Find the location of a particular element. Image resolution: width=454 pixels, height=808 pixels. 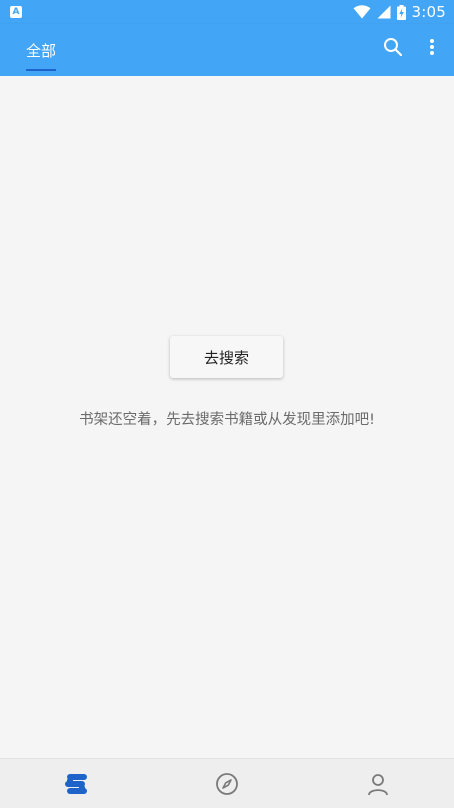

tab-indicator is located at coordinates (41, 70).